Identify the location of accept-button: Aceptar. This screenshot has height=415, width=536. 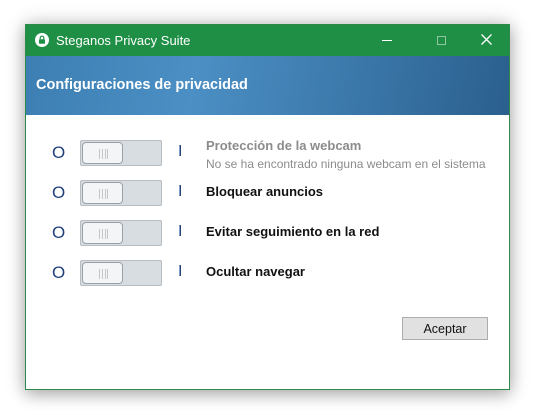
(445, 328).